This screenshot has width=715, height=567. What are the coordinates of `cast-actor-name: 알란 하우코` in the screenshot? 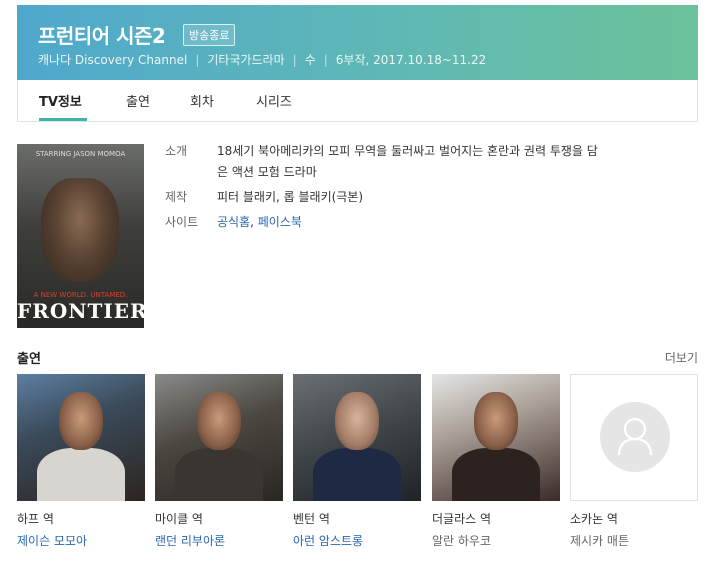 It's located at (496, 540).